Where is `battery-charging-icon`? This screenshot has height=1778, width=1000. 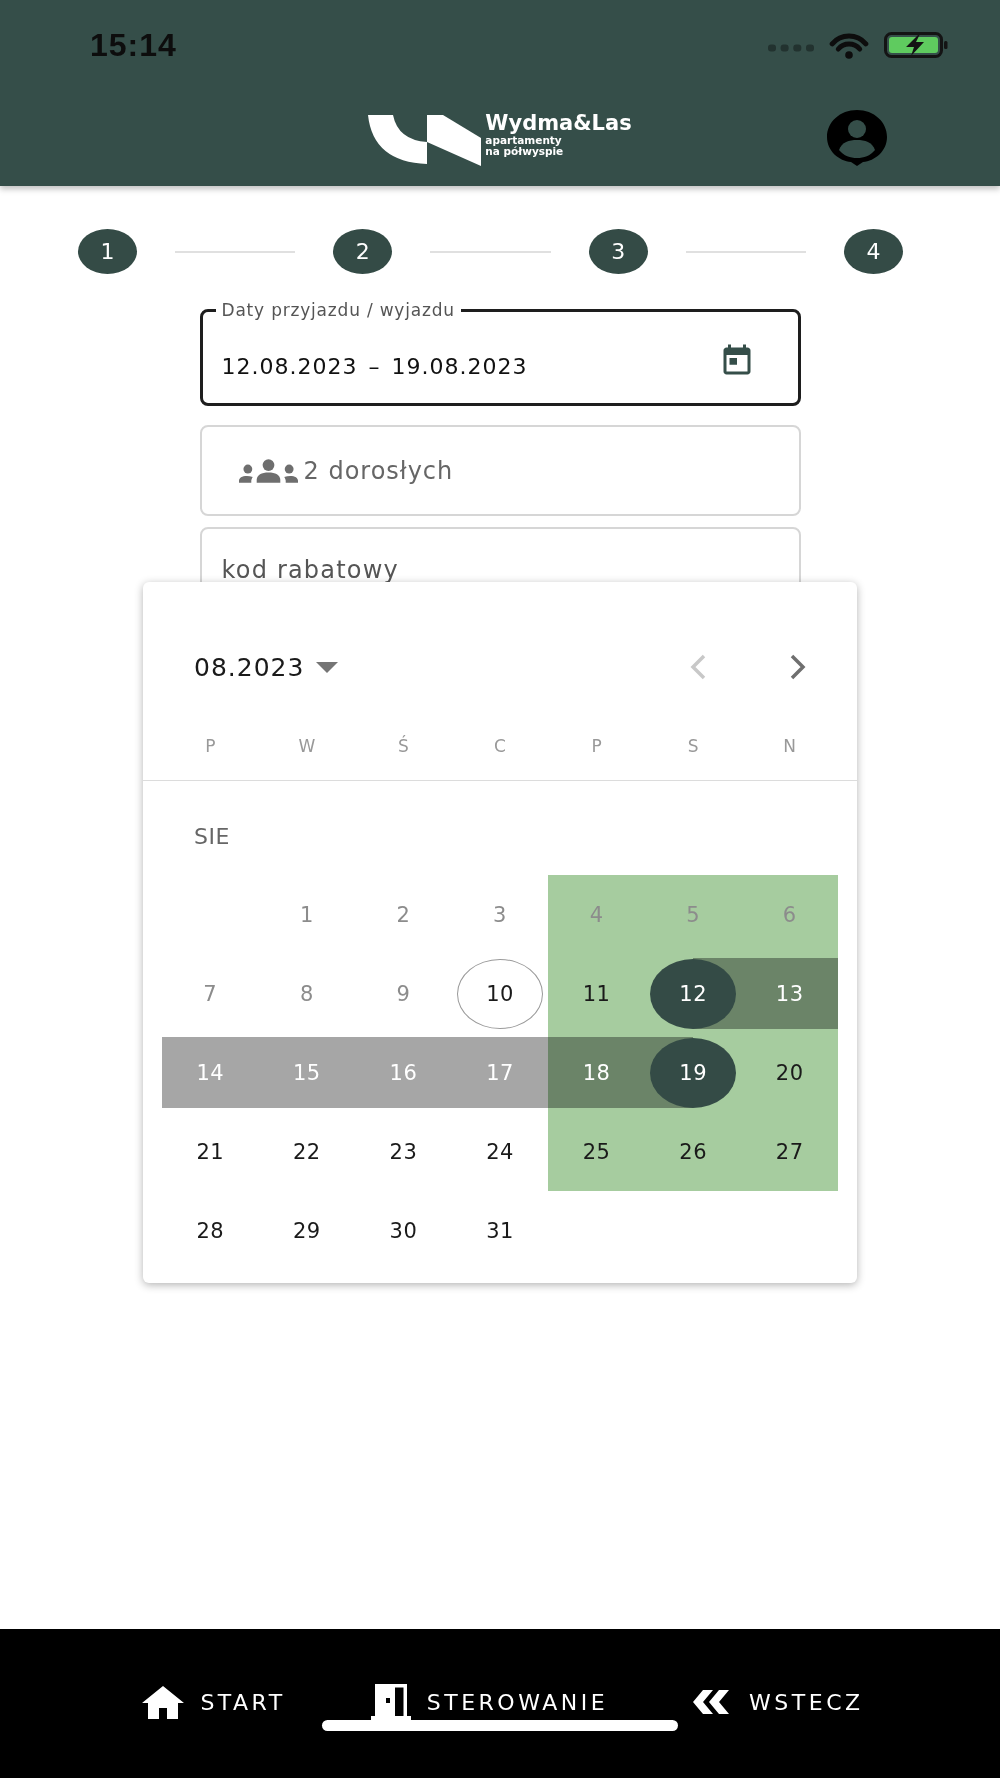
battery-charging-icon is located at coordinates (916, 45).